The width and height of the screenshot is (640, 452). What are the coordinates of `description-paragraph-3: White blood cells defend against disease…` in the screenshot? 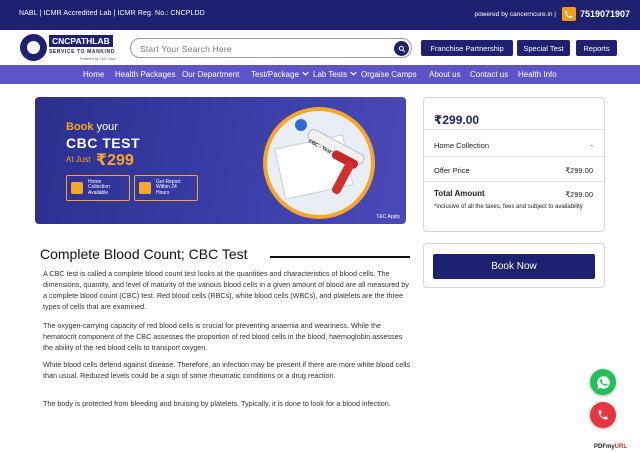 It's located at (227, 370).